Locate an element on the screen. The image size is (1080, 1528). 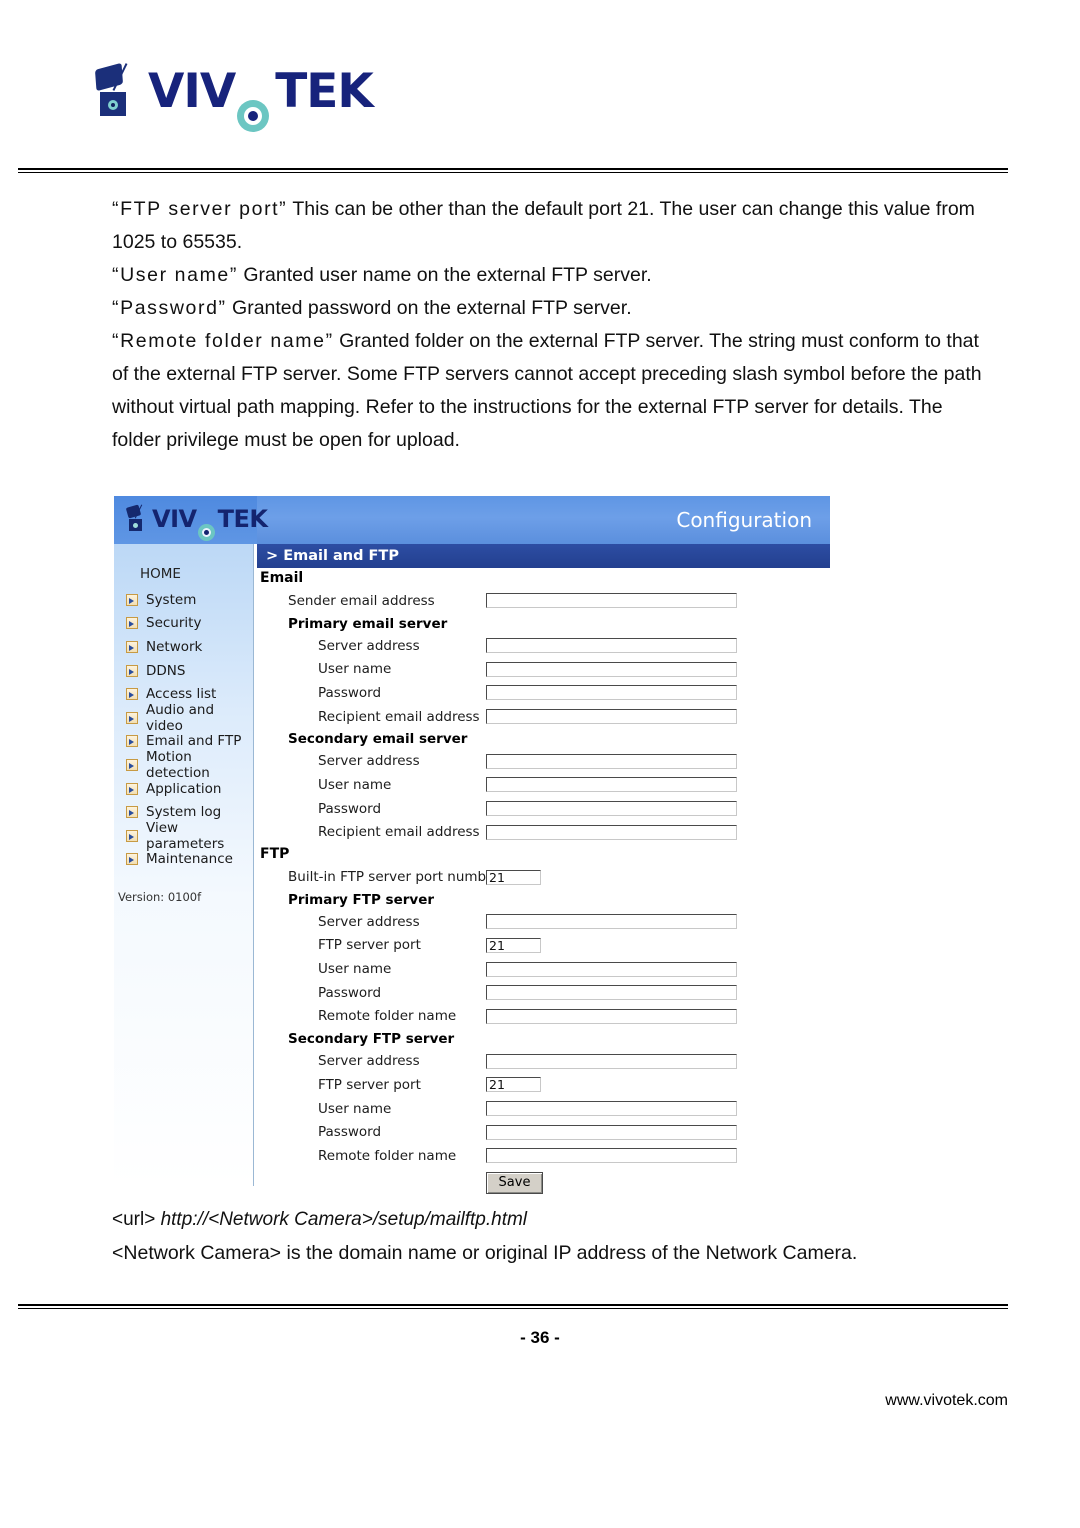
primary-recipient-email-input is located at coordinates (611, 717).